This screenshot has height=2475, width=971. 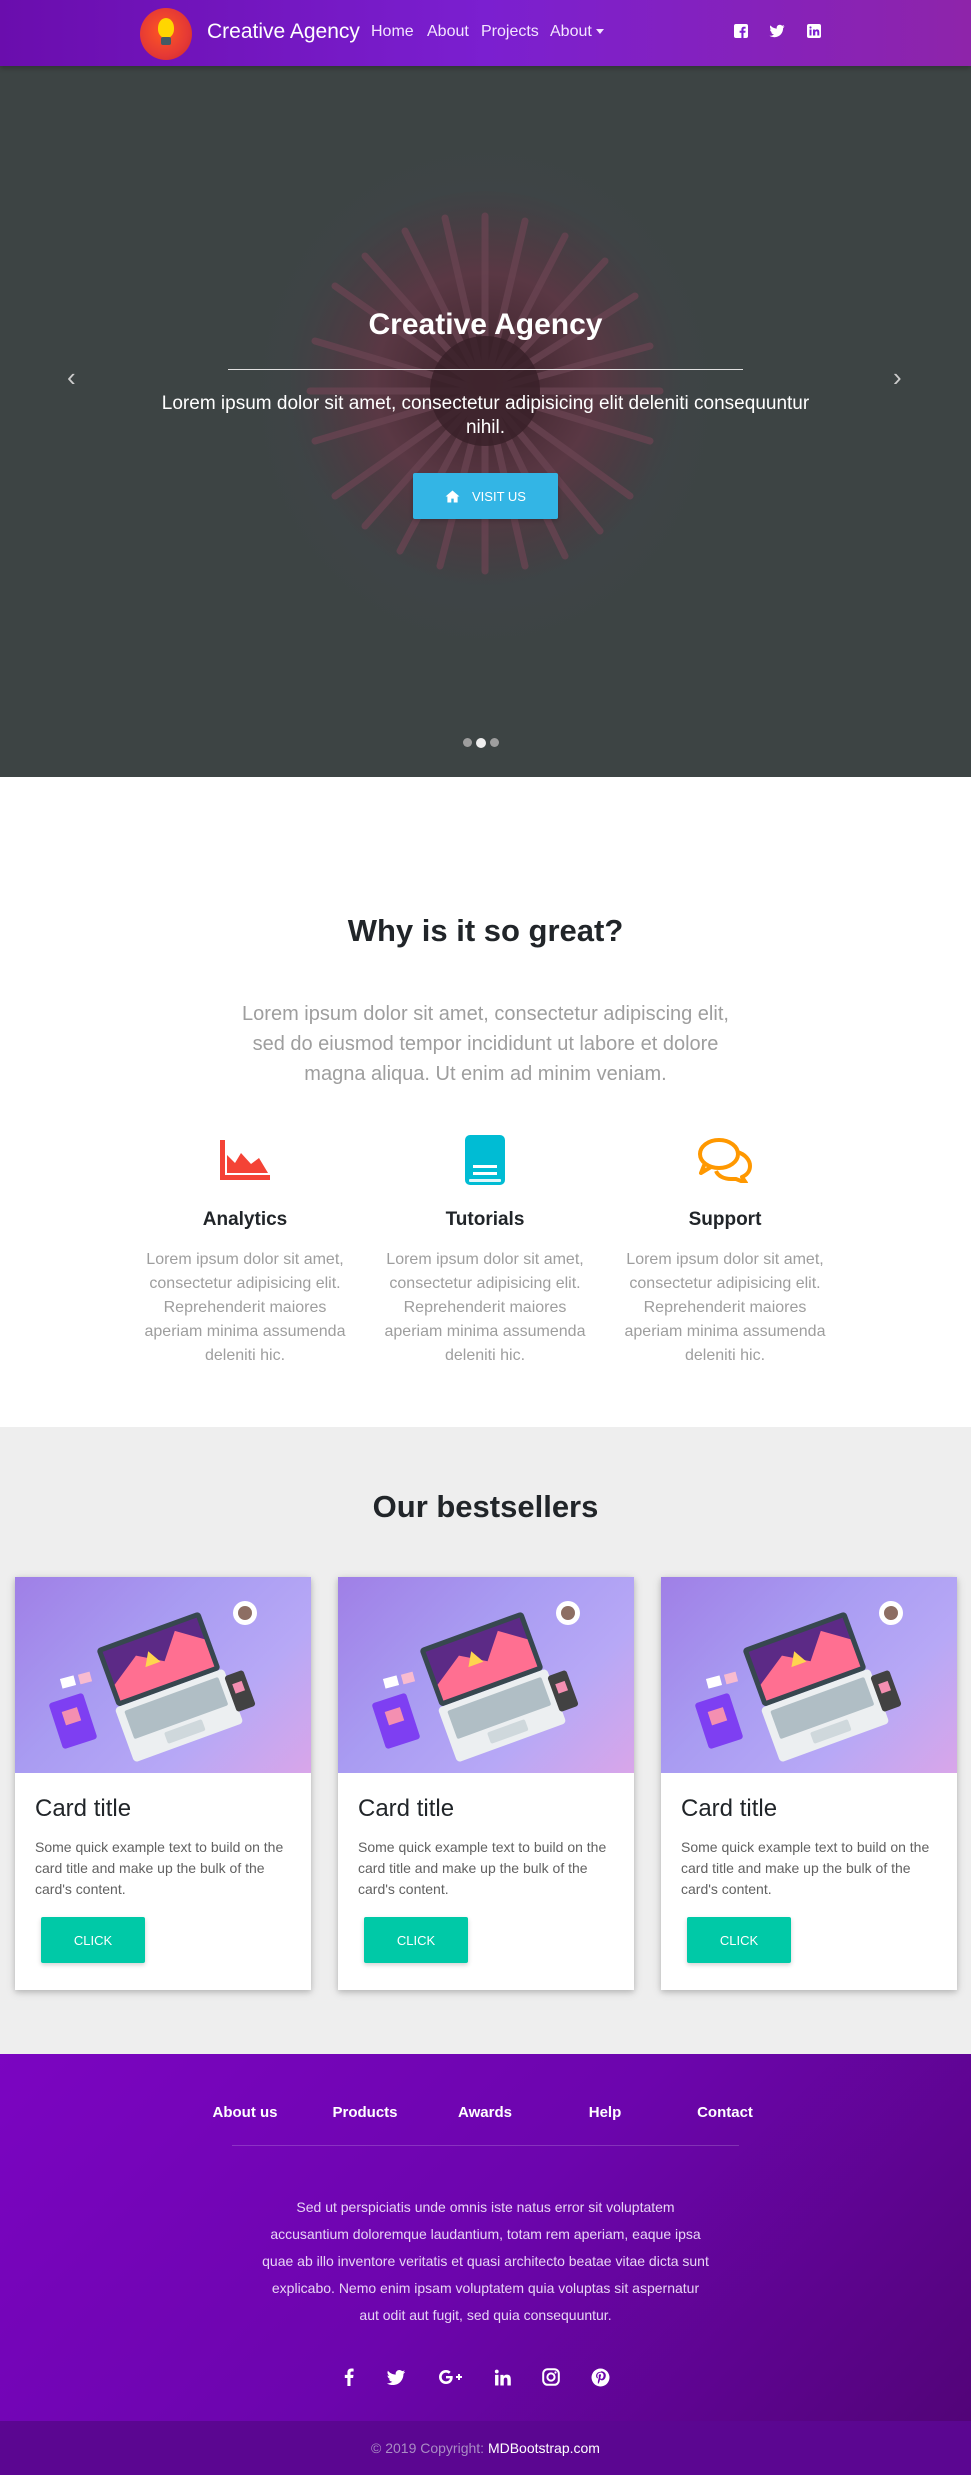 I want to click on hero-title: Creative Agency, so click(x=485, y=324).